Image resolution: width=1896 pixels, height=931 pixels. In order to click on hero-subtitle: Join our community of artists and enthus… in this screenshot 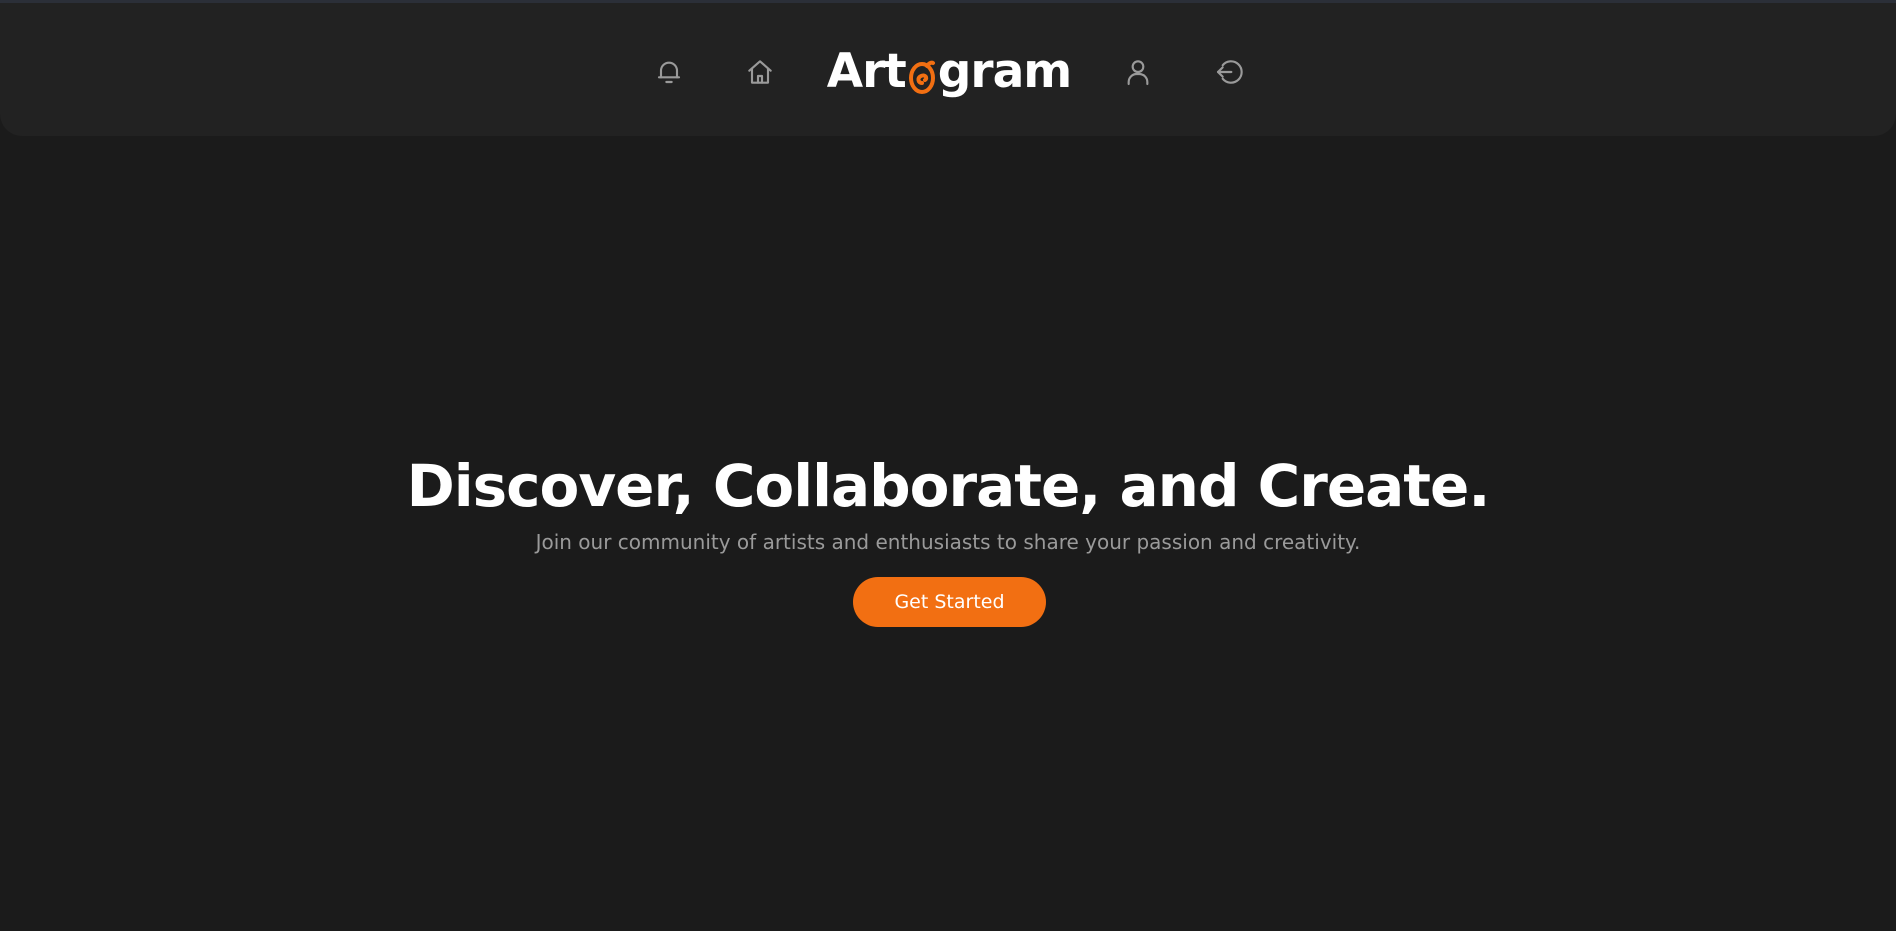, I will do `click(948, 542)`.